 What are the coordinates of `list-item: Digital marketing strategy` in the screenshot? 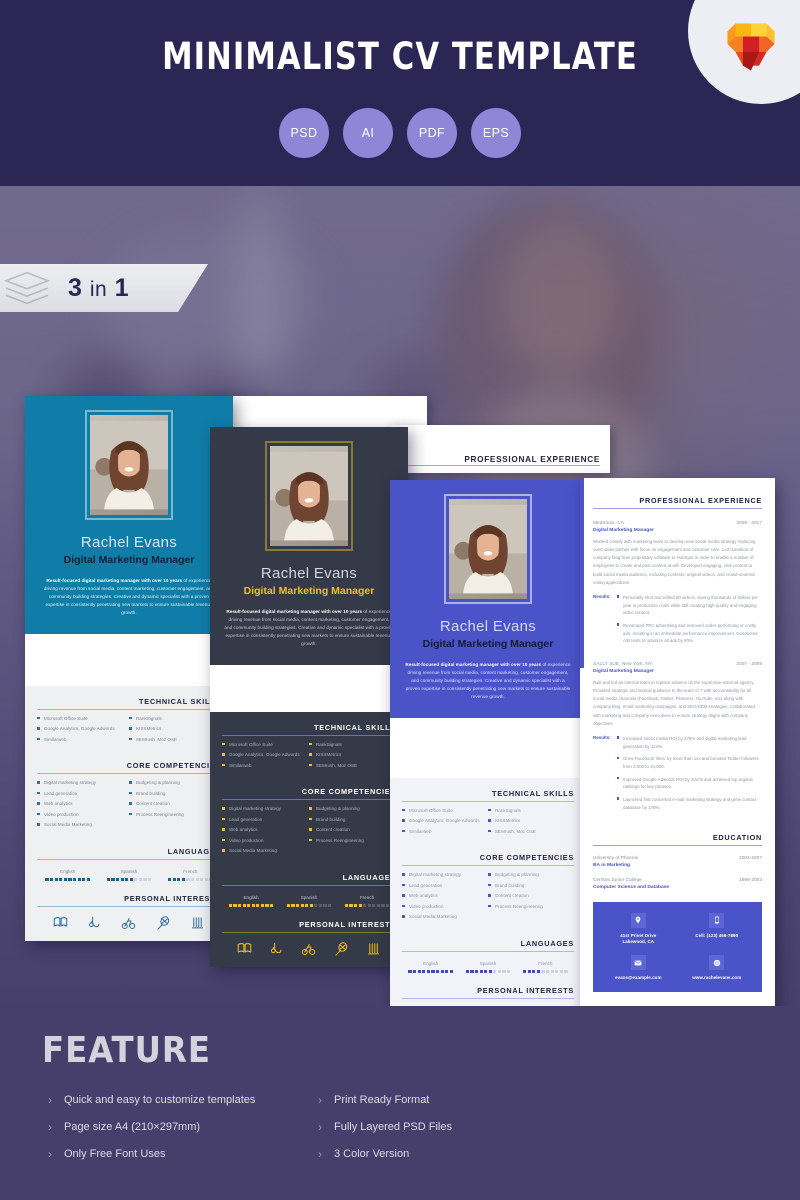 It's located at (445, 875).